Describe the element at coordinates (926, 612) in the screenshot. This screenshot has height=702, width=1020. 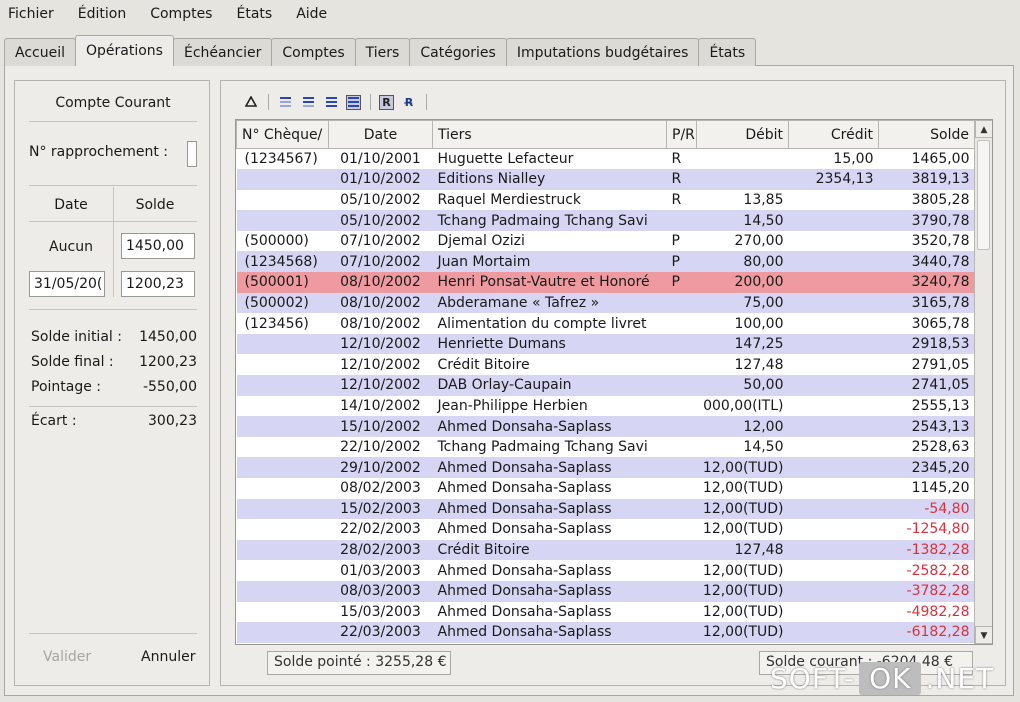
I see `cell-solde: -4982,28` at that location.